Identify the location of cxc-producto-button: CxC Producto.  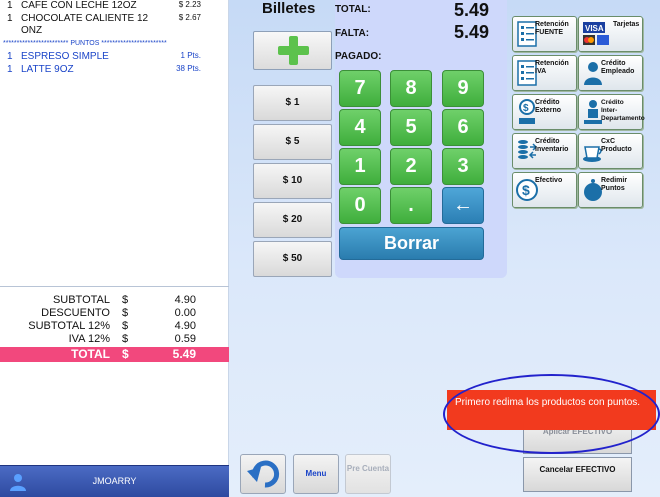
(610, 151).